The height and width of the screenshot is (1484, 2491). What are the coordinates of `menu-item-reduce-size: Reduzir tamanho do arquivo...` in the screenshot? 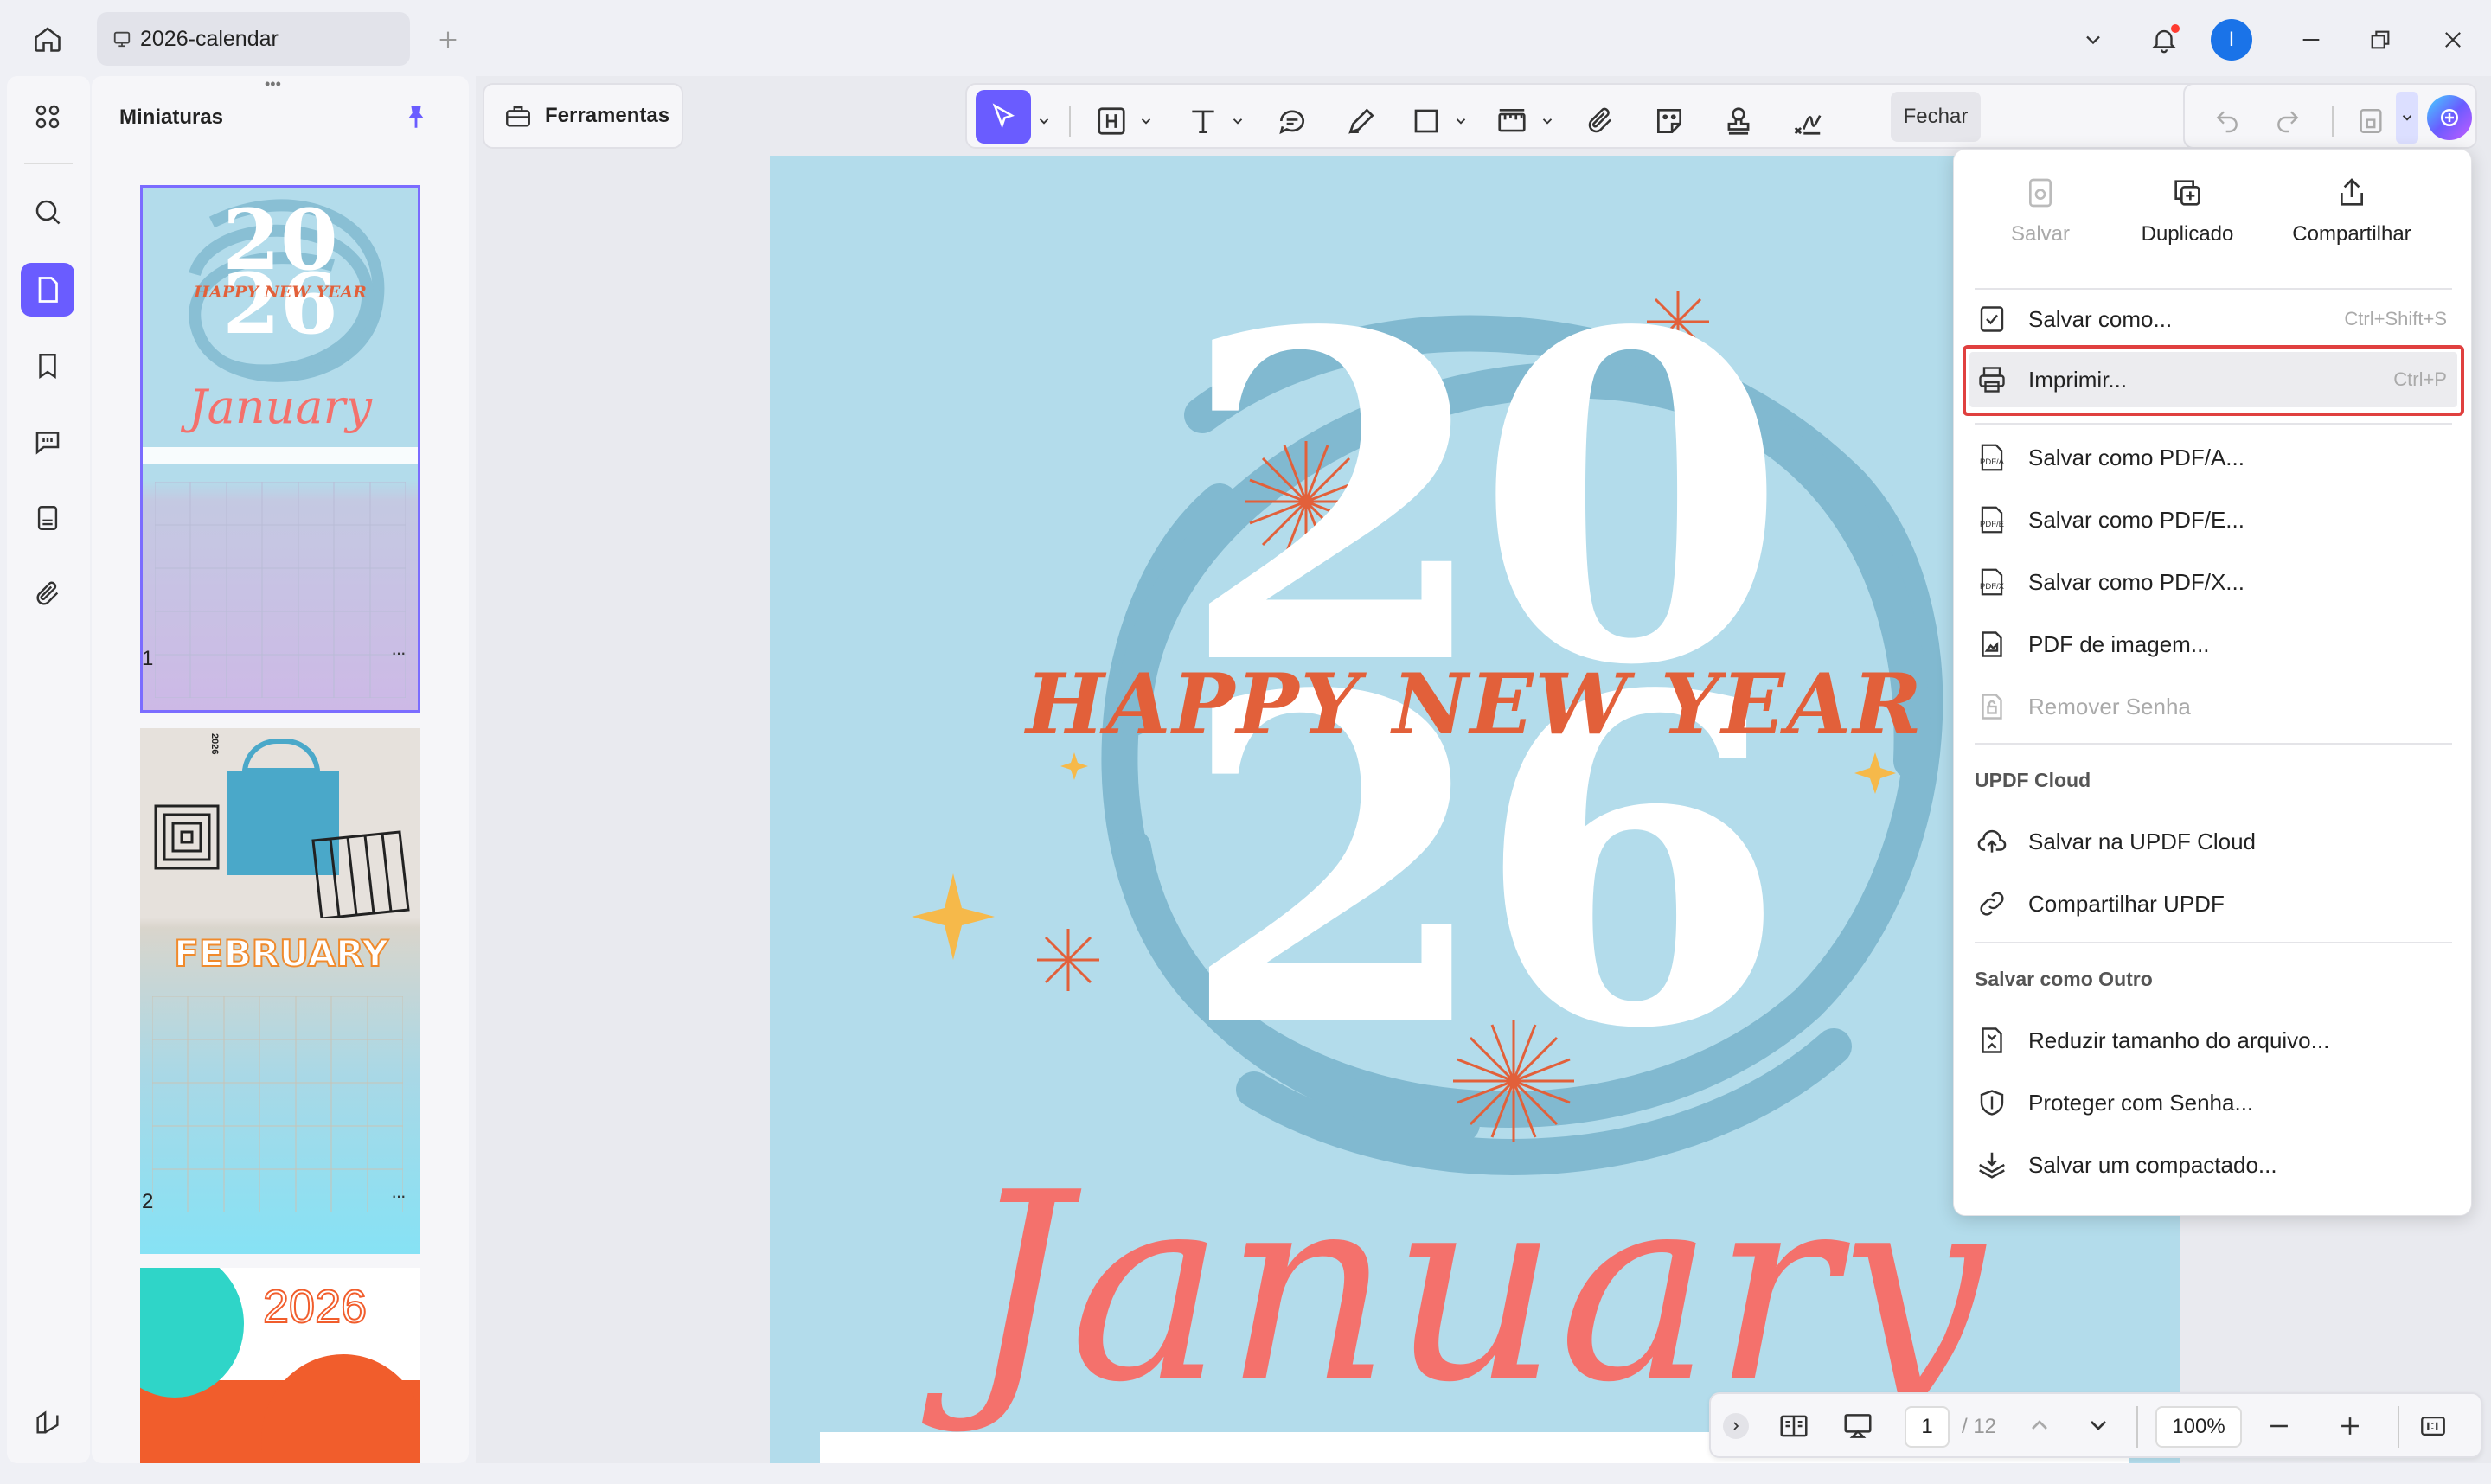 It's located at (2214, 1040).